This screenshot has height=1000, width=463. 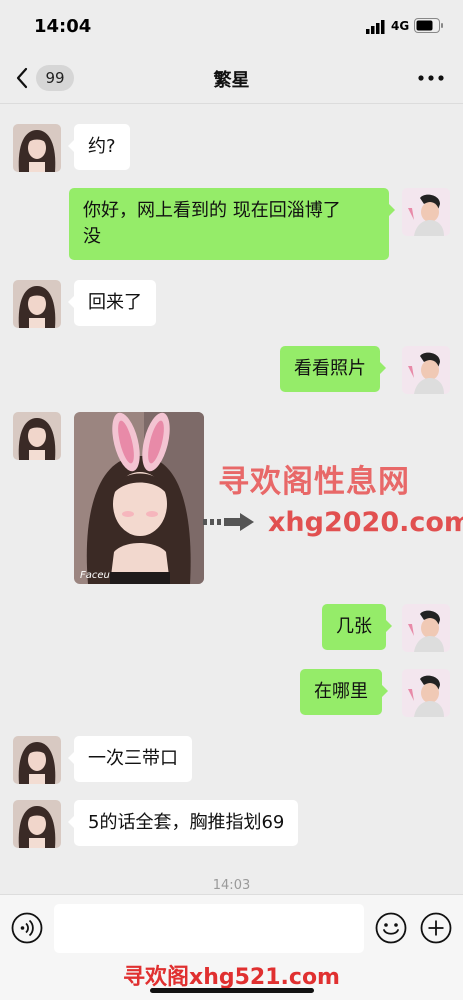 I want to click on chat-title: 繁星, so click(x=231, y=80).